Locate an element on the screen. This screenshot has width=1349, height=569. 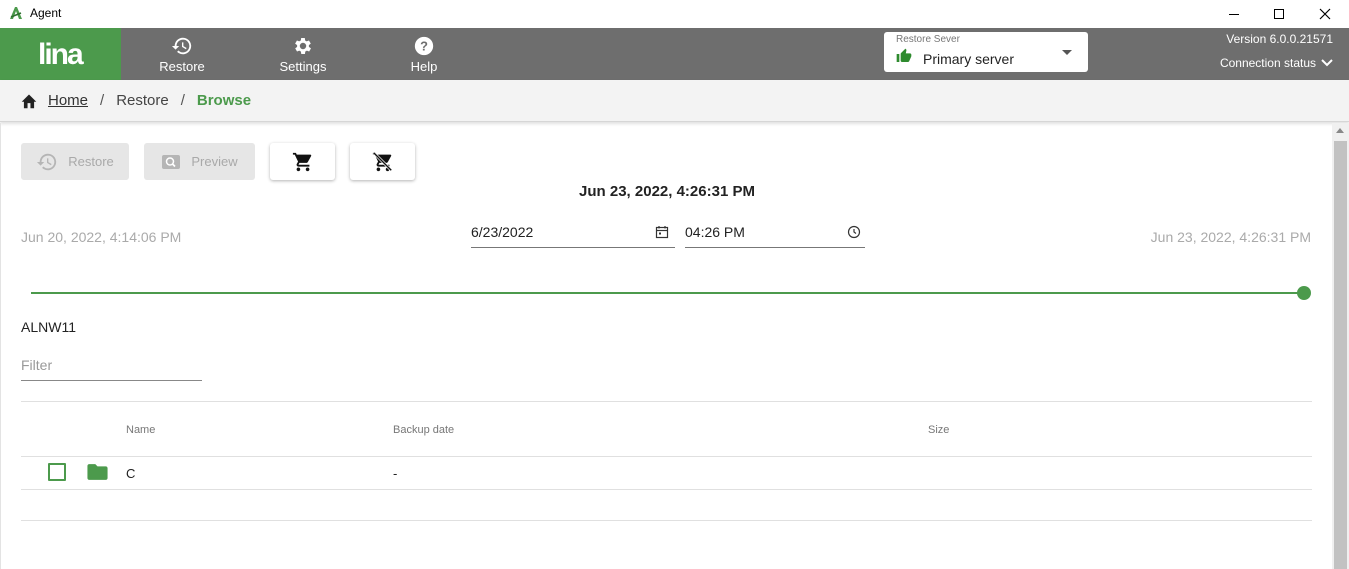
cart-icon is located at coordinates (301, 161).